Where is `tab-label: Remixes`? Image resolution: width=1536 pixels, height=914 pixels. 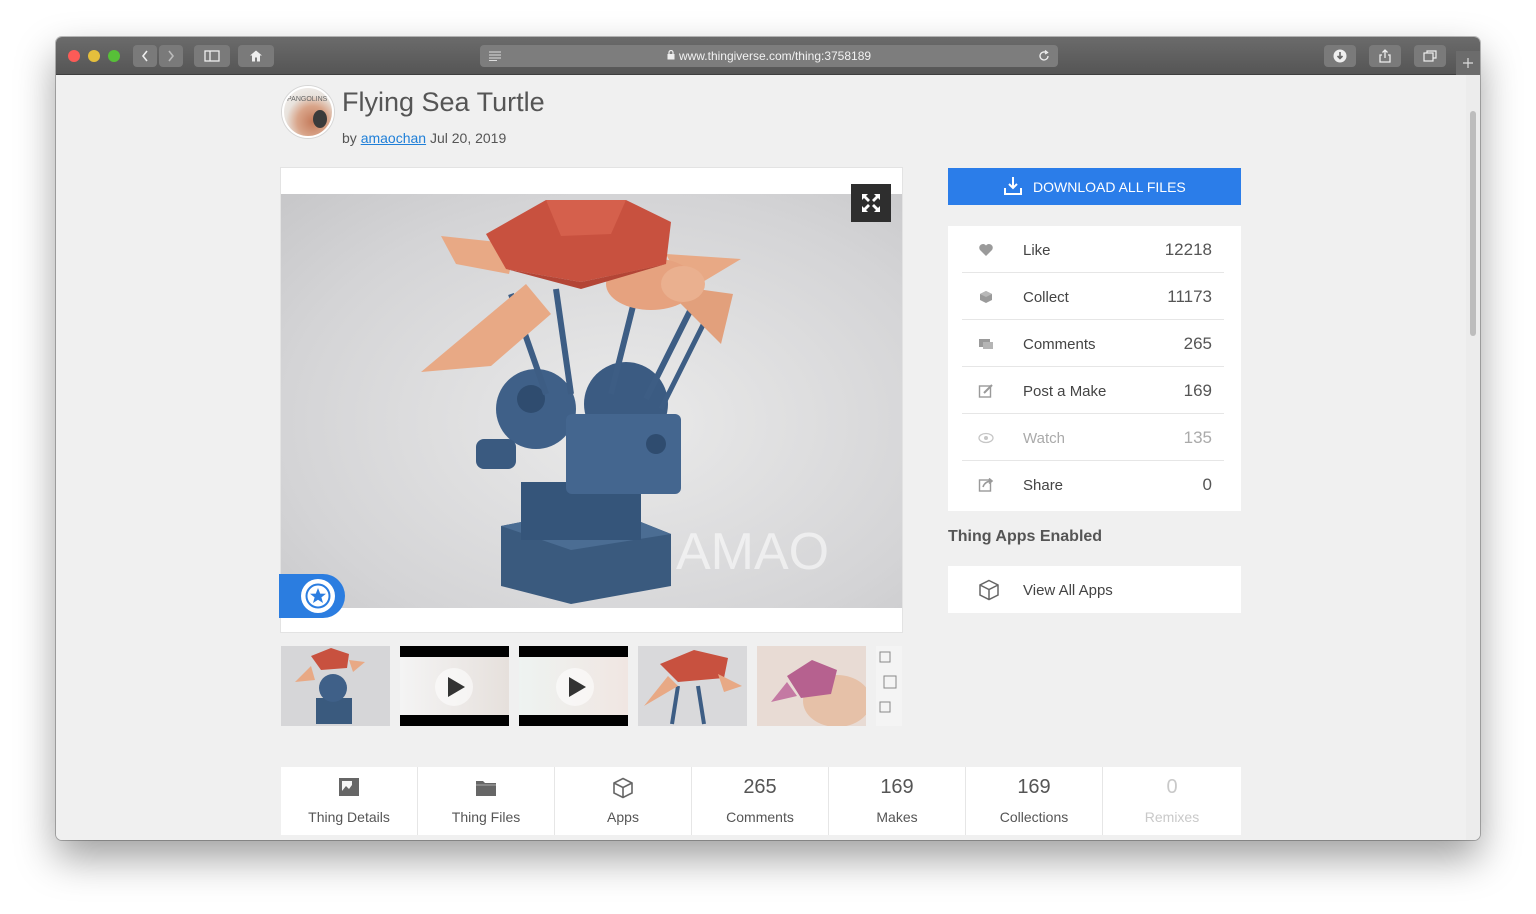 tab-label: Remixes is located at coordinates (1172, 817).